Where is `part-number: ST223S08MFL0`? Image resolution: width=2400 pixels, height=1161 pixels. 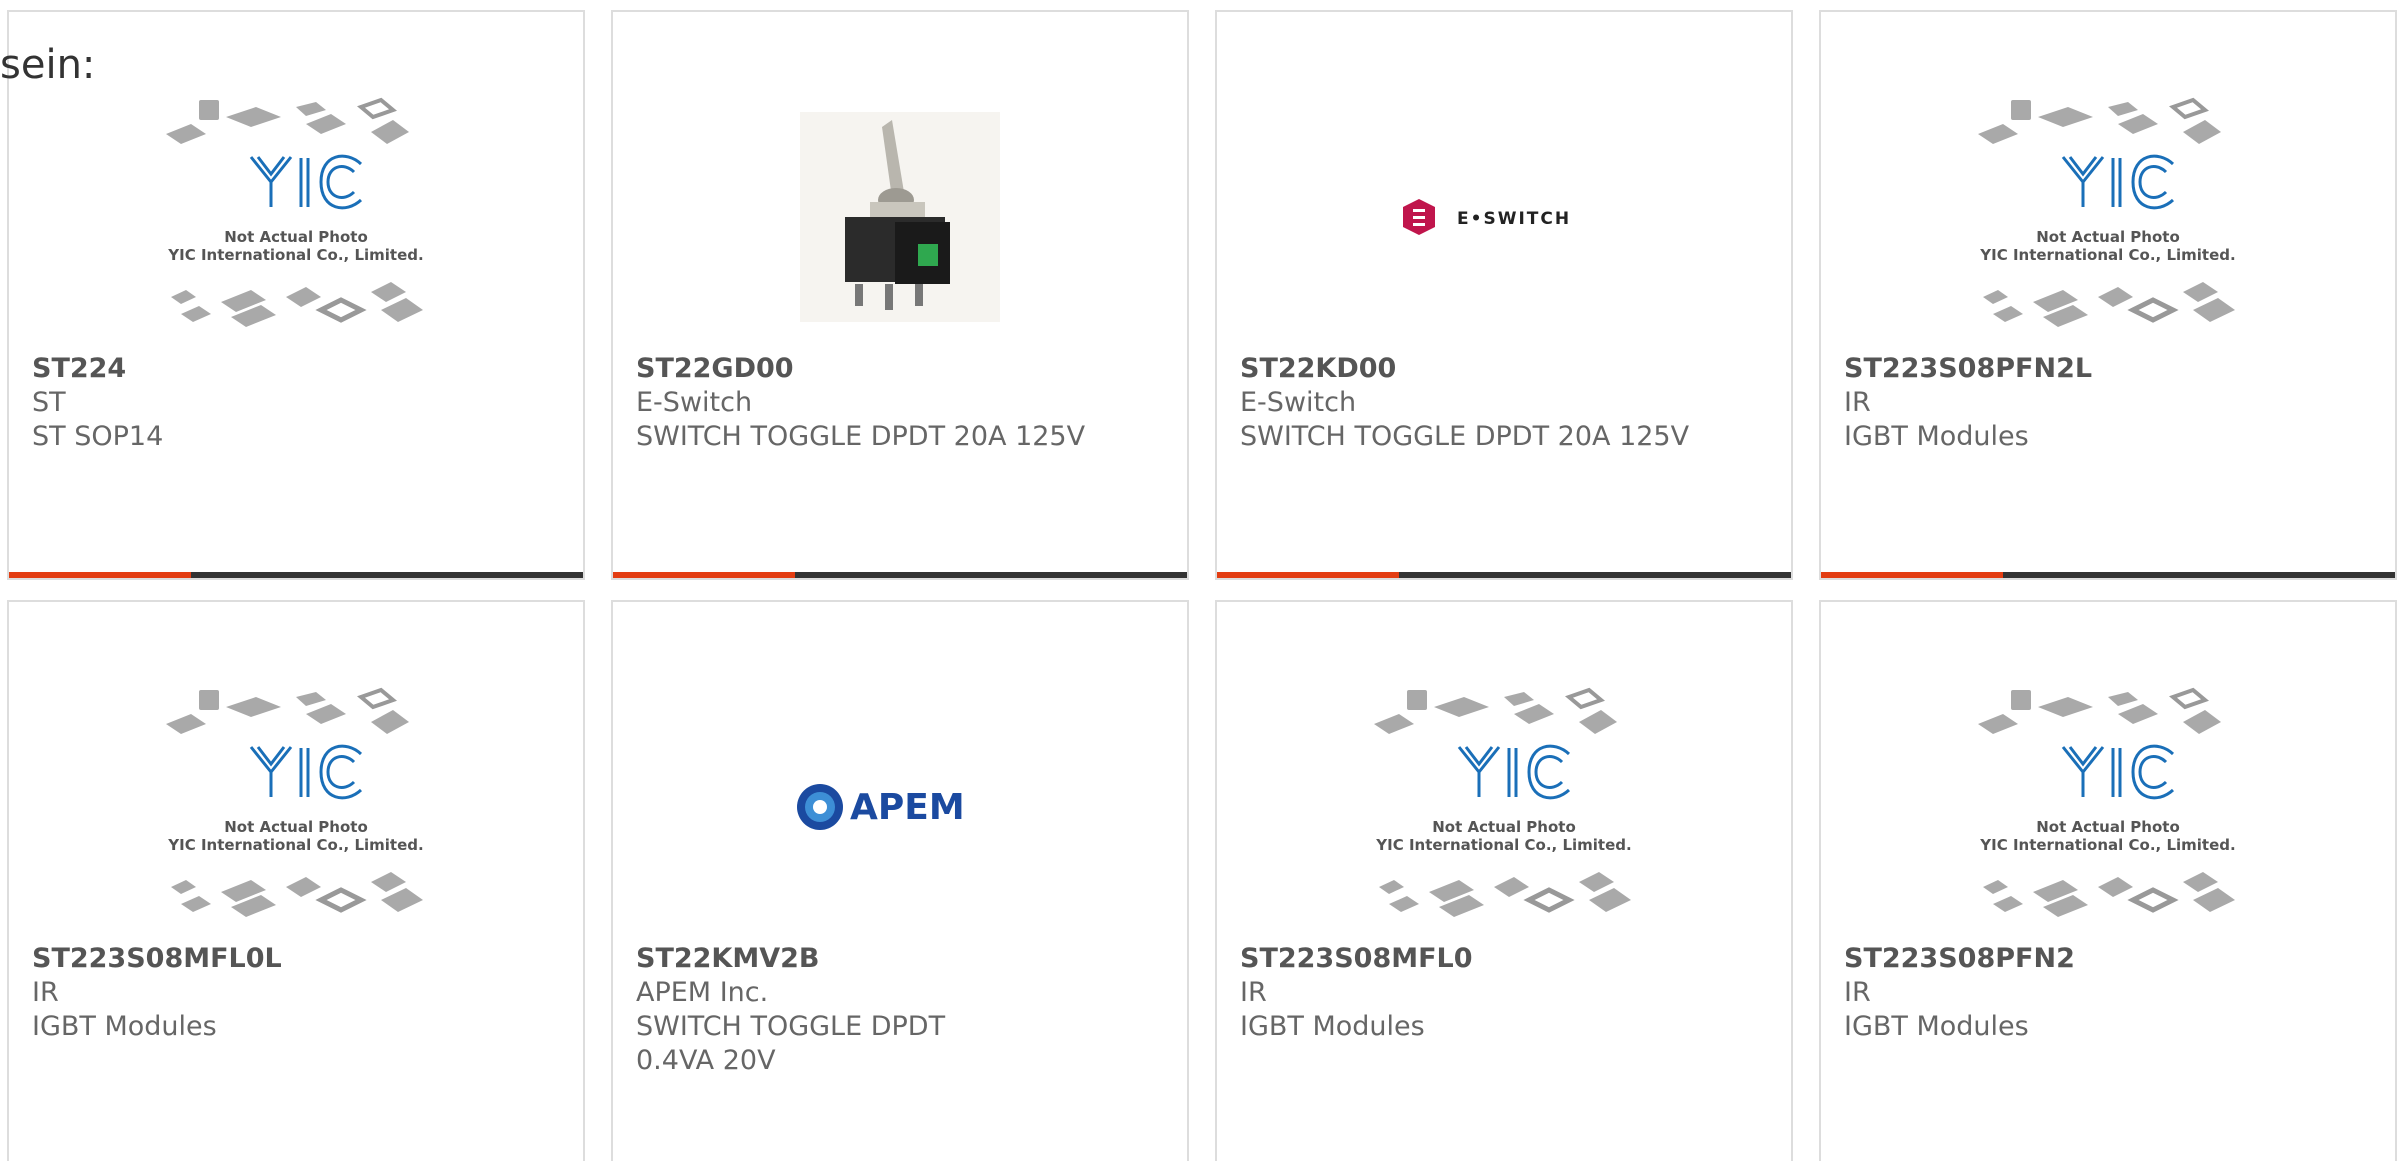
part-number: ST223S08MFL0 is located at coordinates (1504, 959).